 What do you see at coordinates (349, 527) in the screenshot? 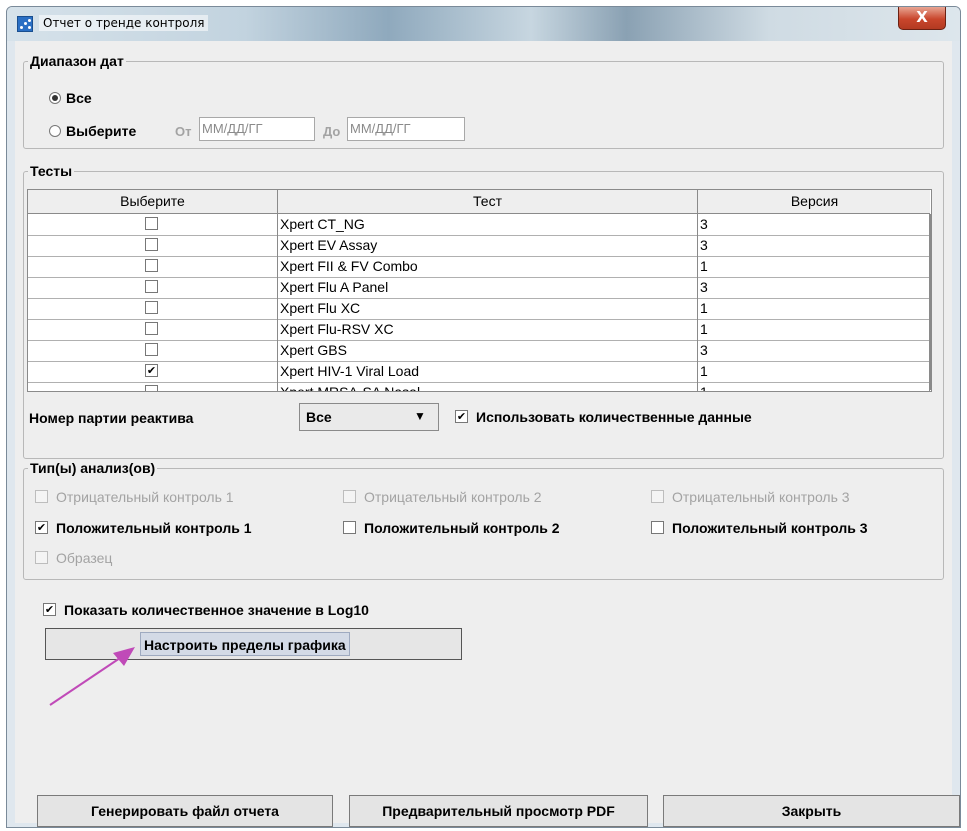
I see `positive-control-2-checkbox` at bounding box center [349, 527].